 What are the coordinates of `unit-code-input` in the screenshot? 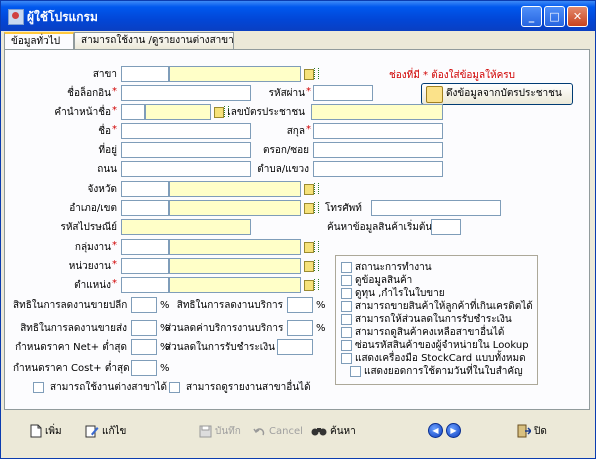 It's located at (145, 266).